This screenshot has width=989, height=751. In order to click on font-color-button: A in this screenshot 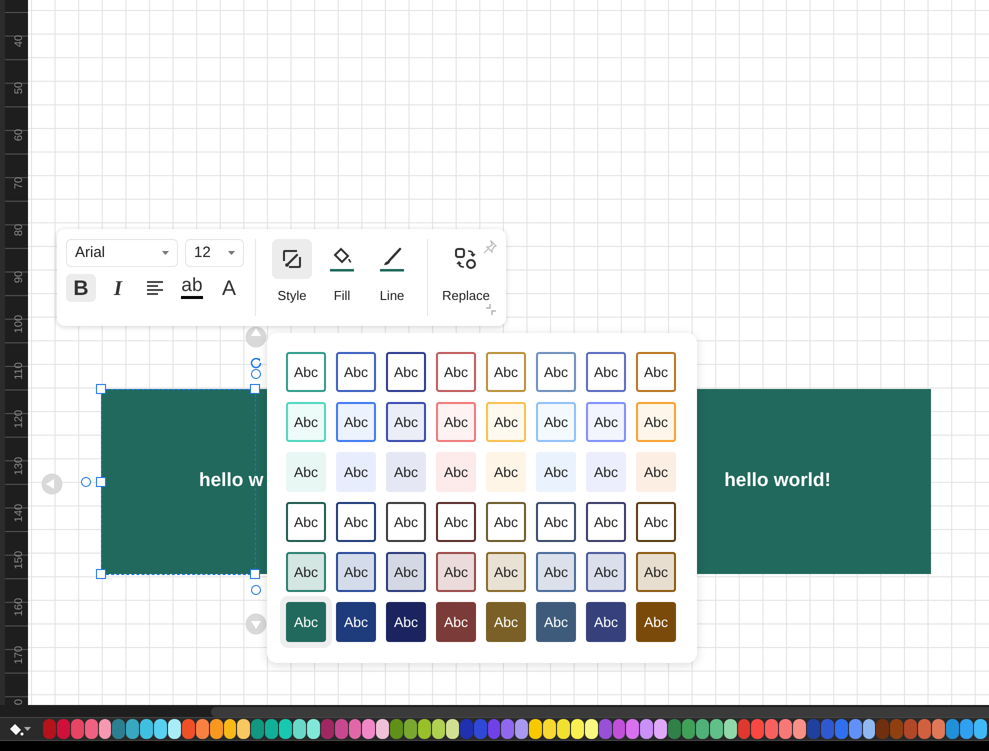, I will do `click(229, 288)`.